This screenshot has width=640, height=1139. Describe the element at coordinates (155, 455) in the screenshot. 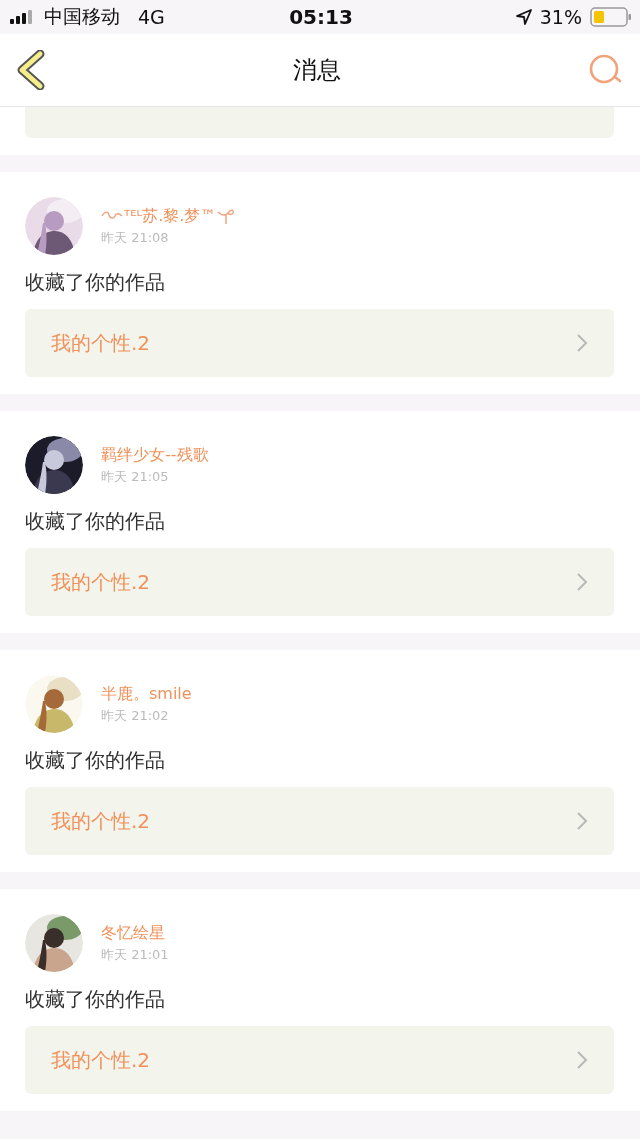

I see `user-name: 羁绊少女--残歌` at that location.